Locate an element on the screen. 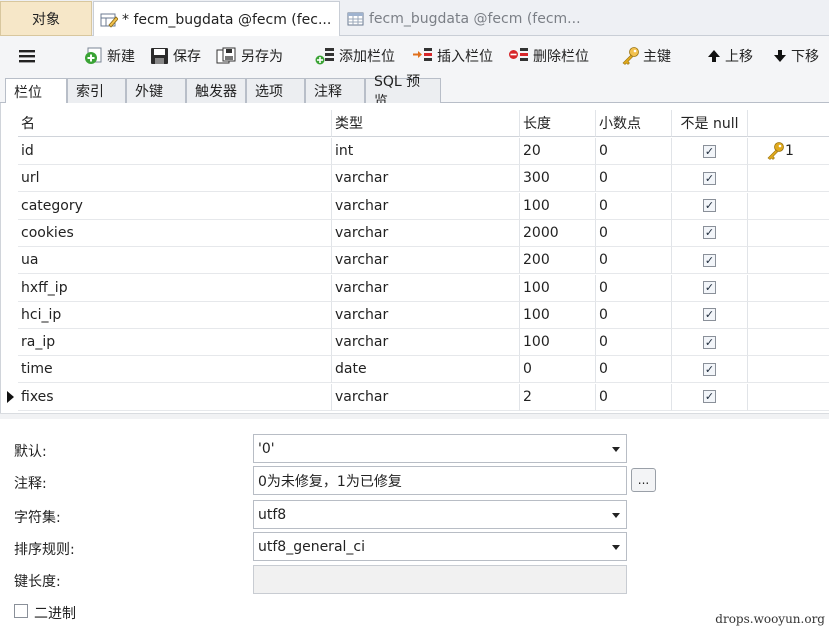  cell-length: 200 is located at coordinates (558, 261).